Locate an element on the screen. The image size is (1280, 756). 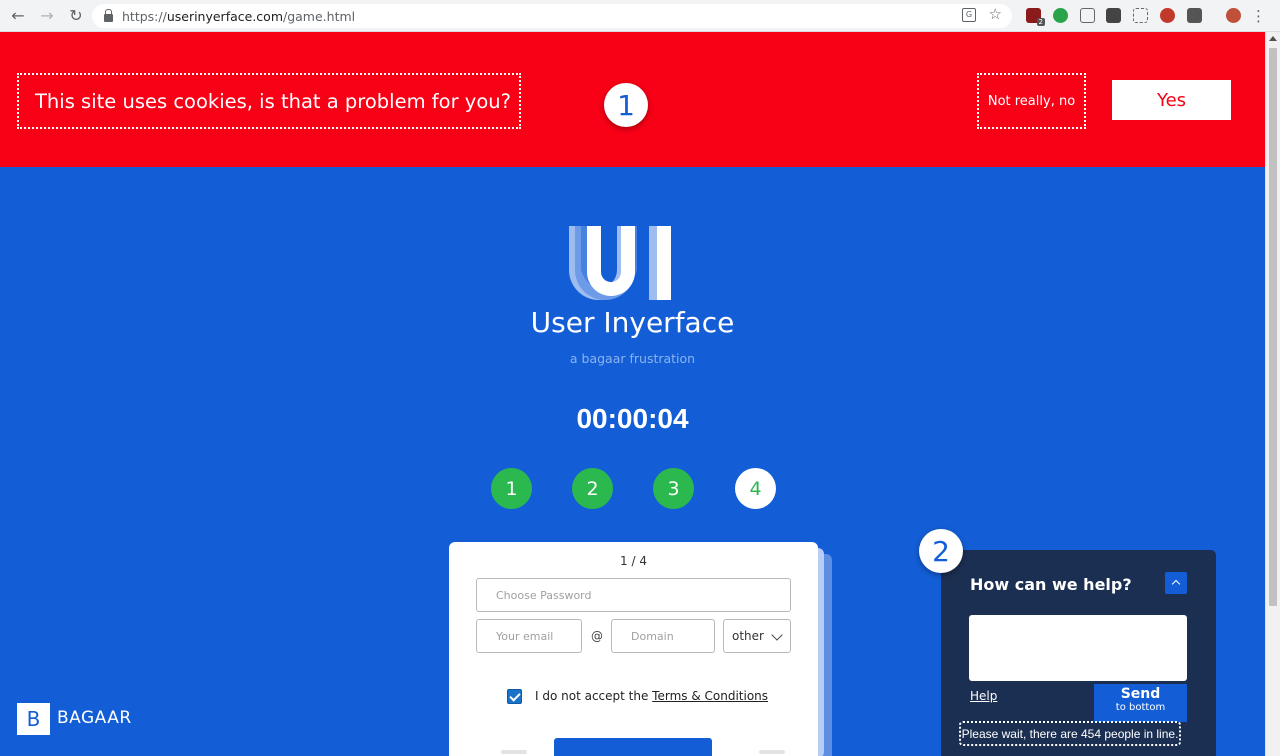
extension-card-icon is located at coordinates (1087, 15).